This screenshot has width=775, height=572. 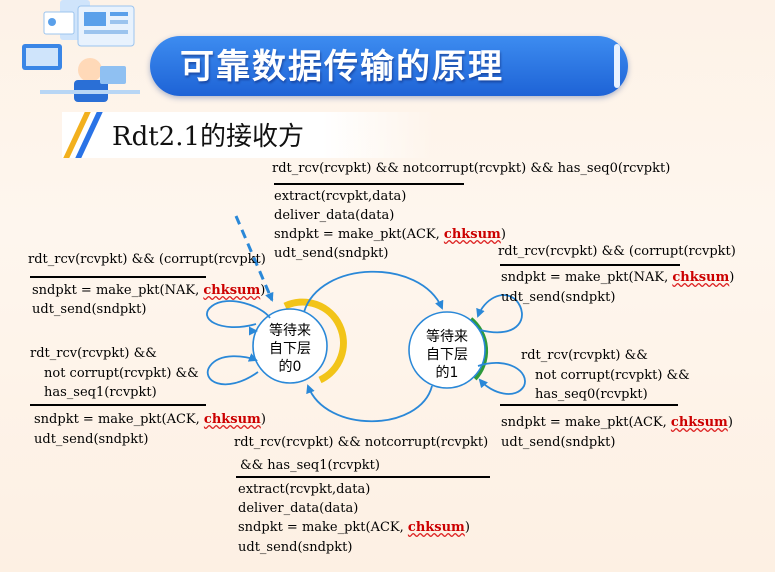 I want to click on bottom-divider, so click(x=363, y=477).